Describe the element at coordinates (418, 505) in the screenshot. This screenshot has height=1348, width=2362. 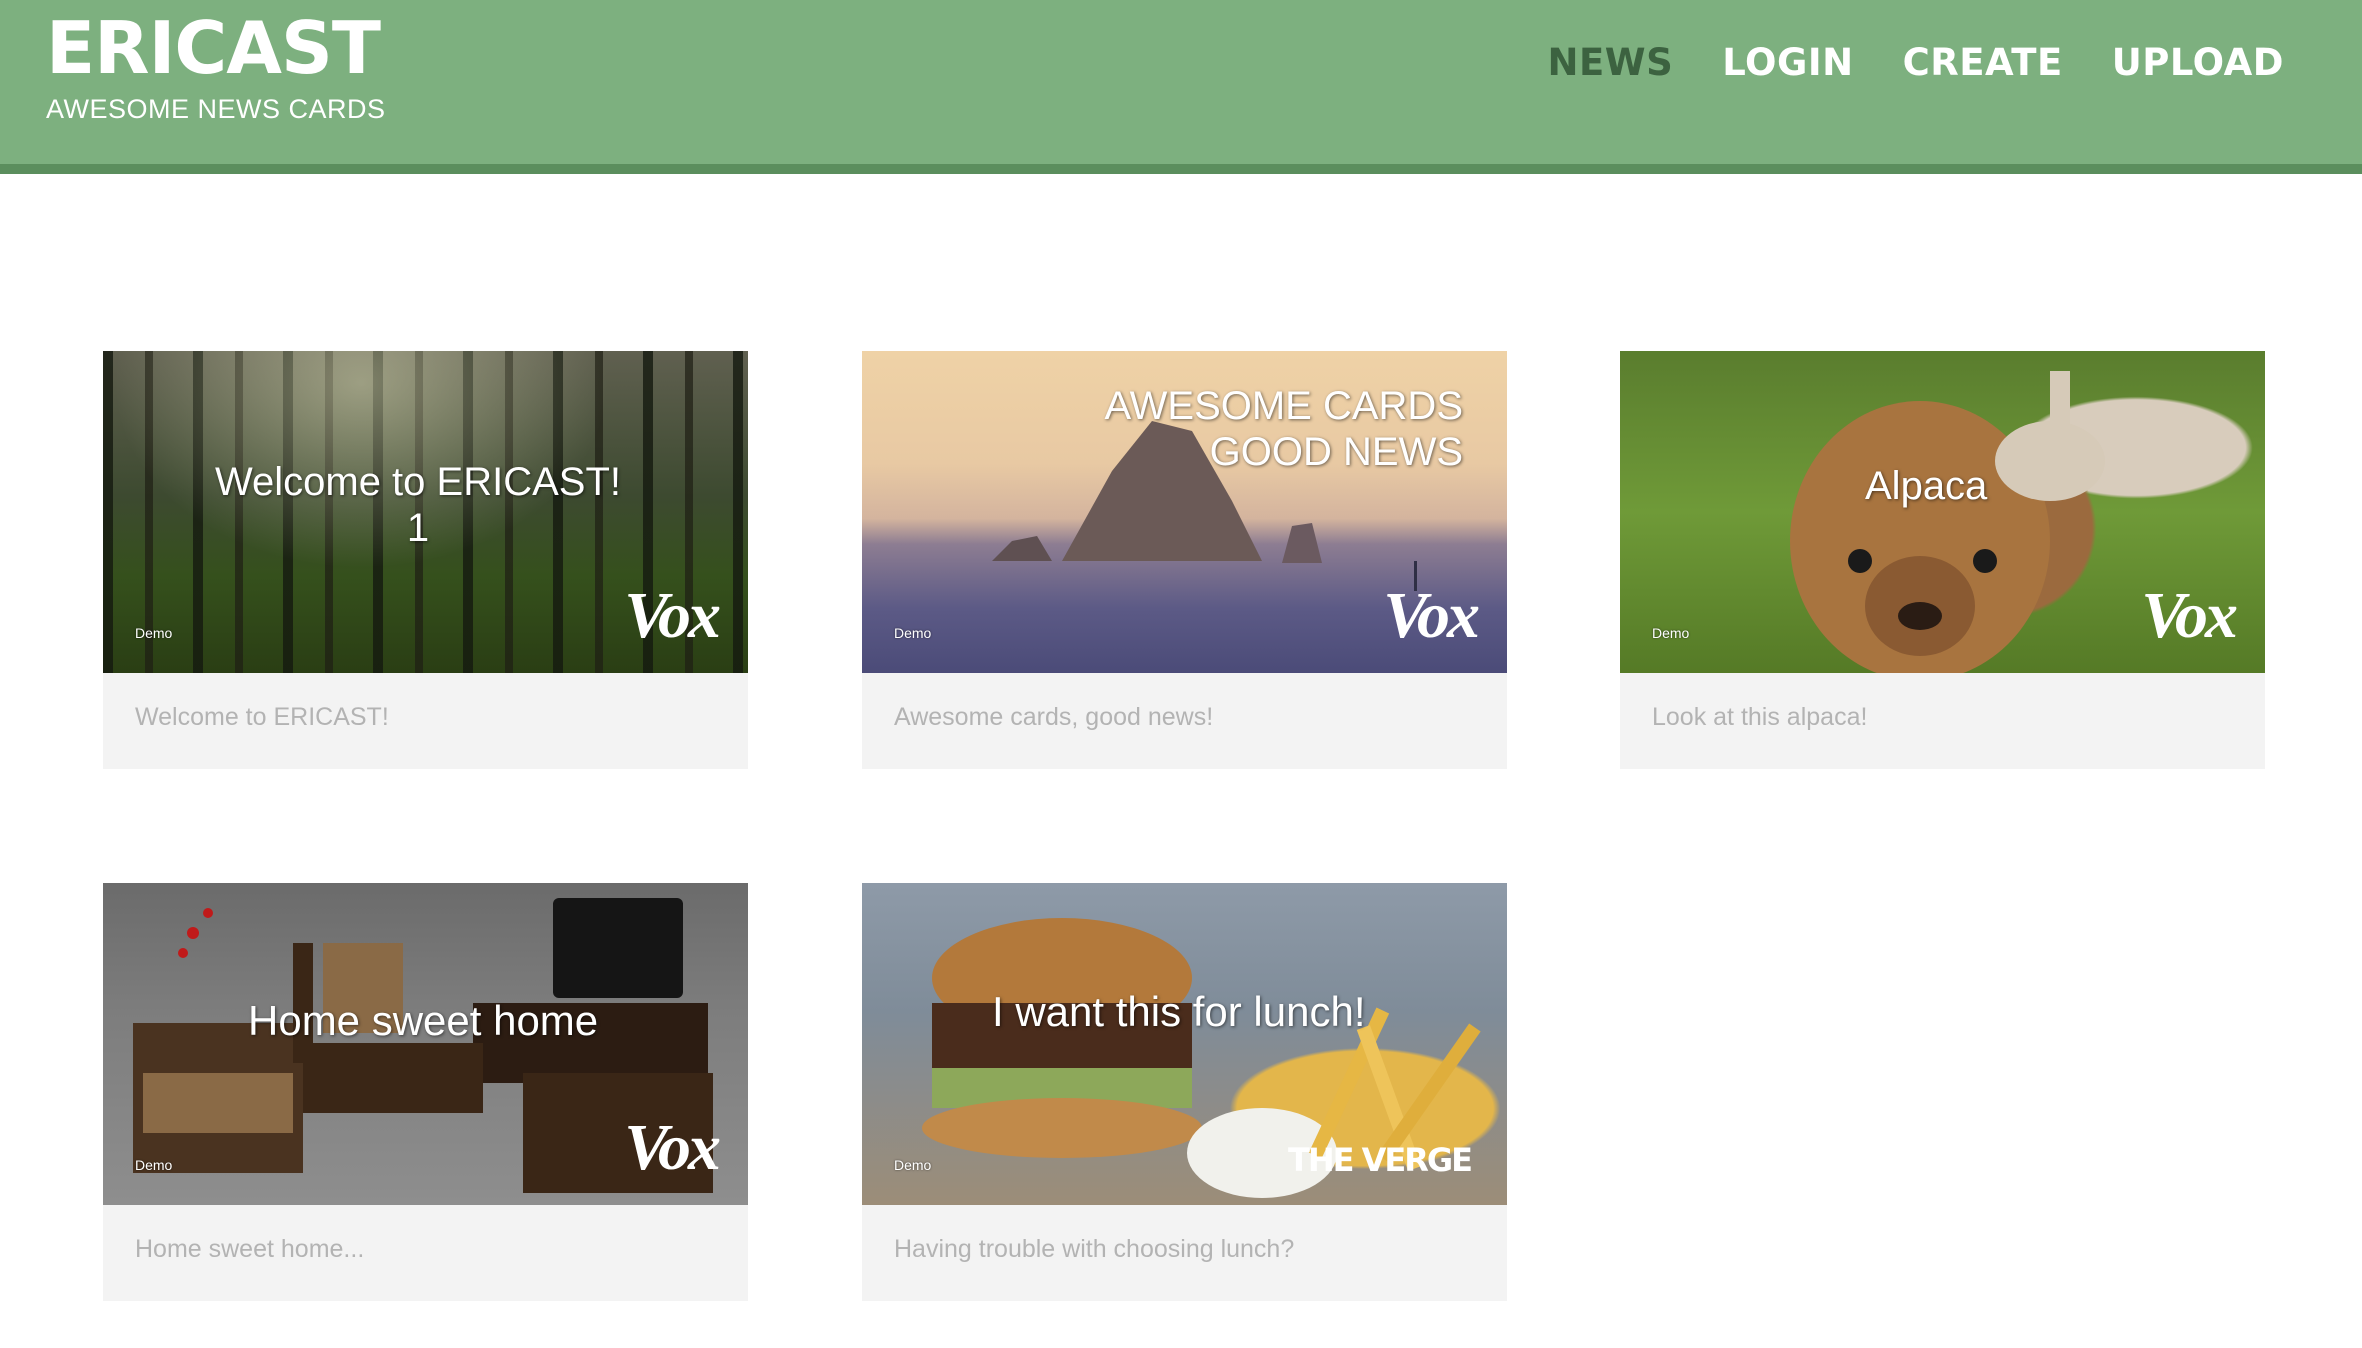
I see `card-overlay-title: Welcome to ERICAST! 1` at that location.